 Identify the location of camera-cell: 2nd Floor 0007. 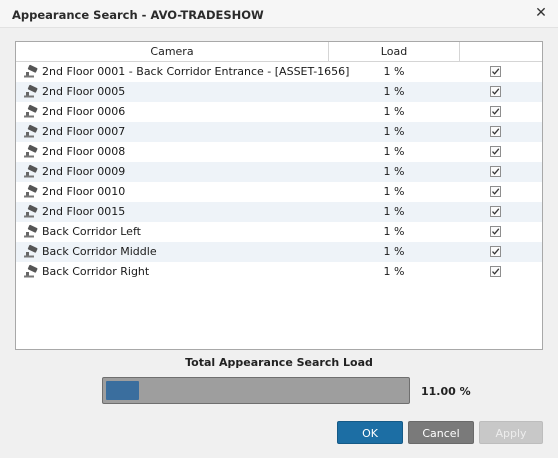
(74, 132).